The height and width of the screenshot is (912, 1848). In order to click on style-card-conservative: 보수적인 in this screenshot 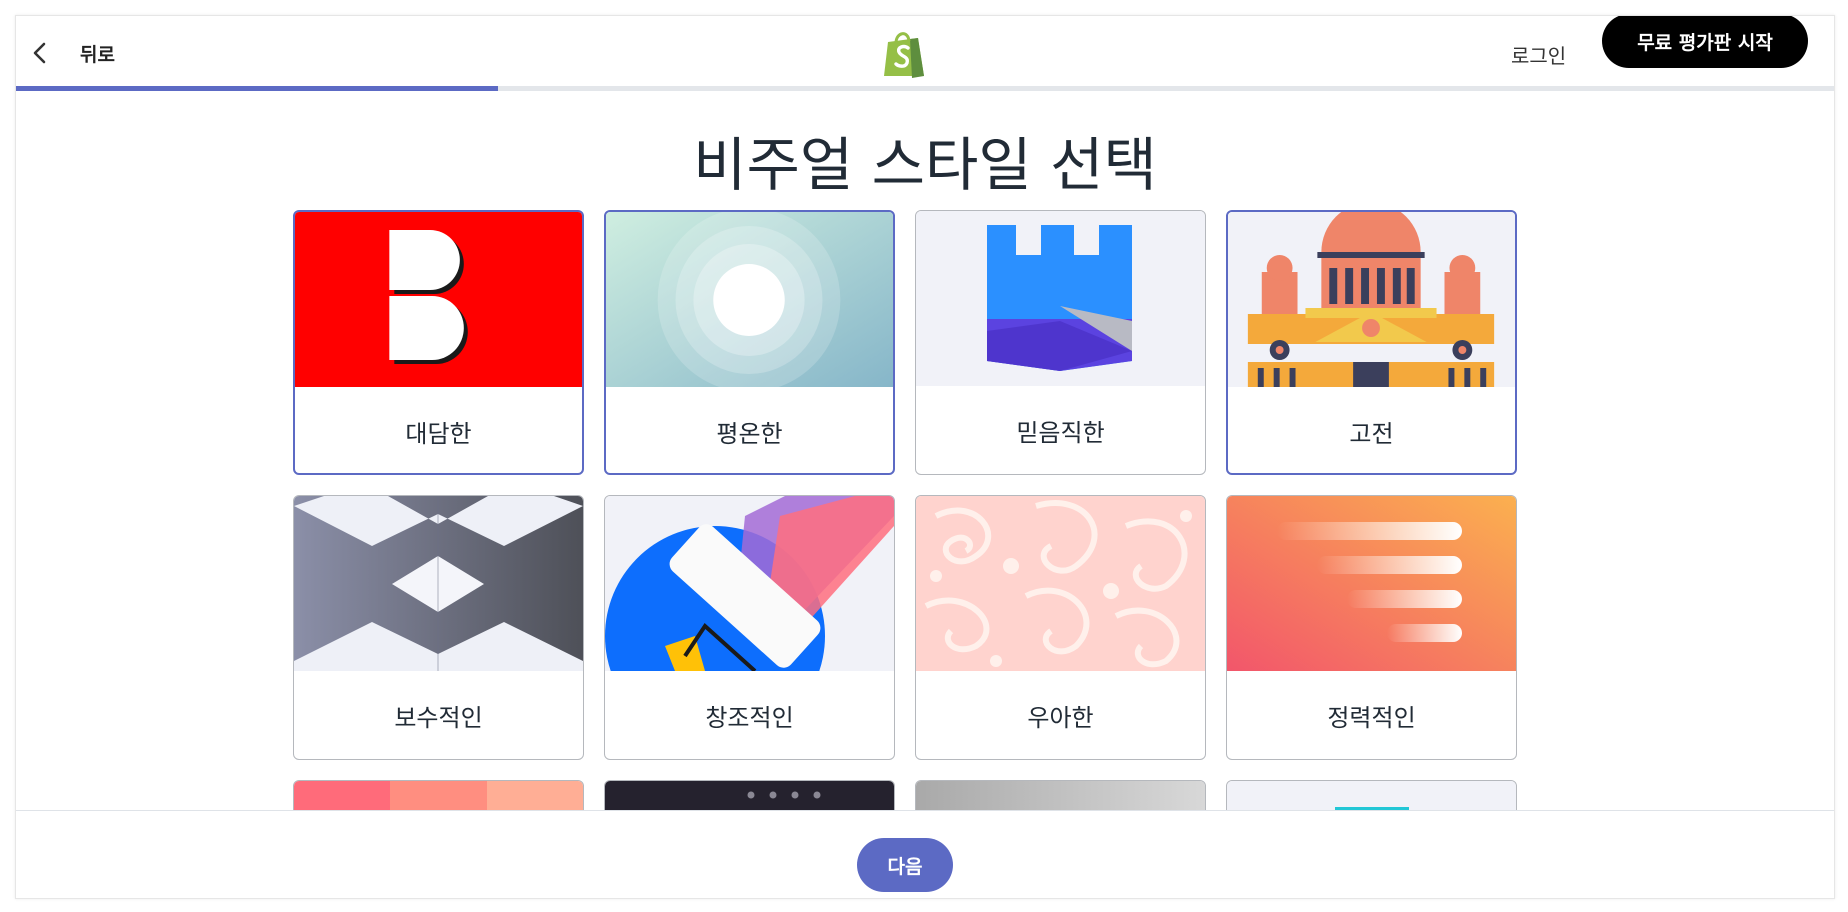, I will do `click(438, 627)`.